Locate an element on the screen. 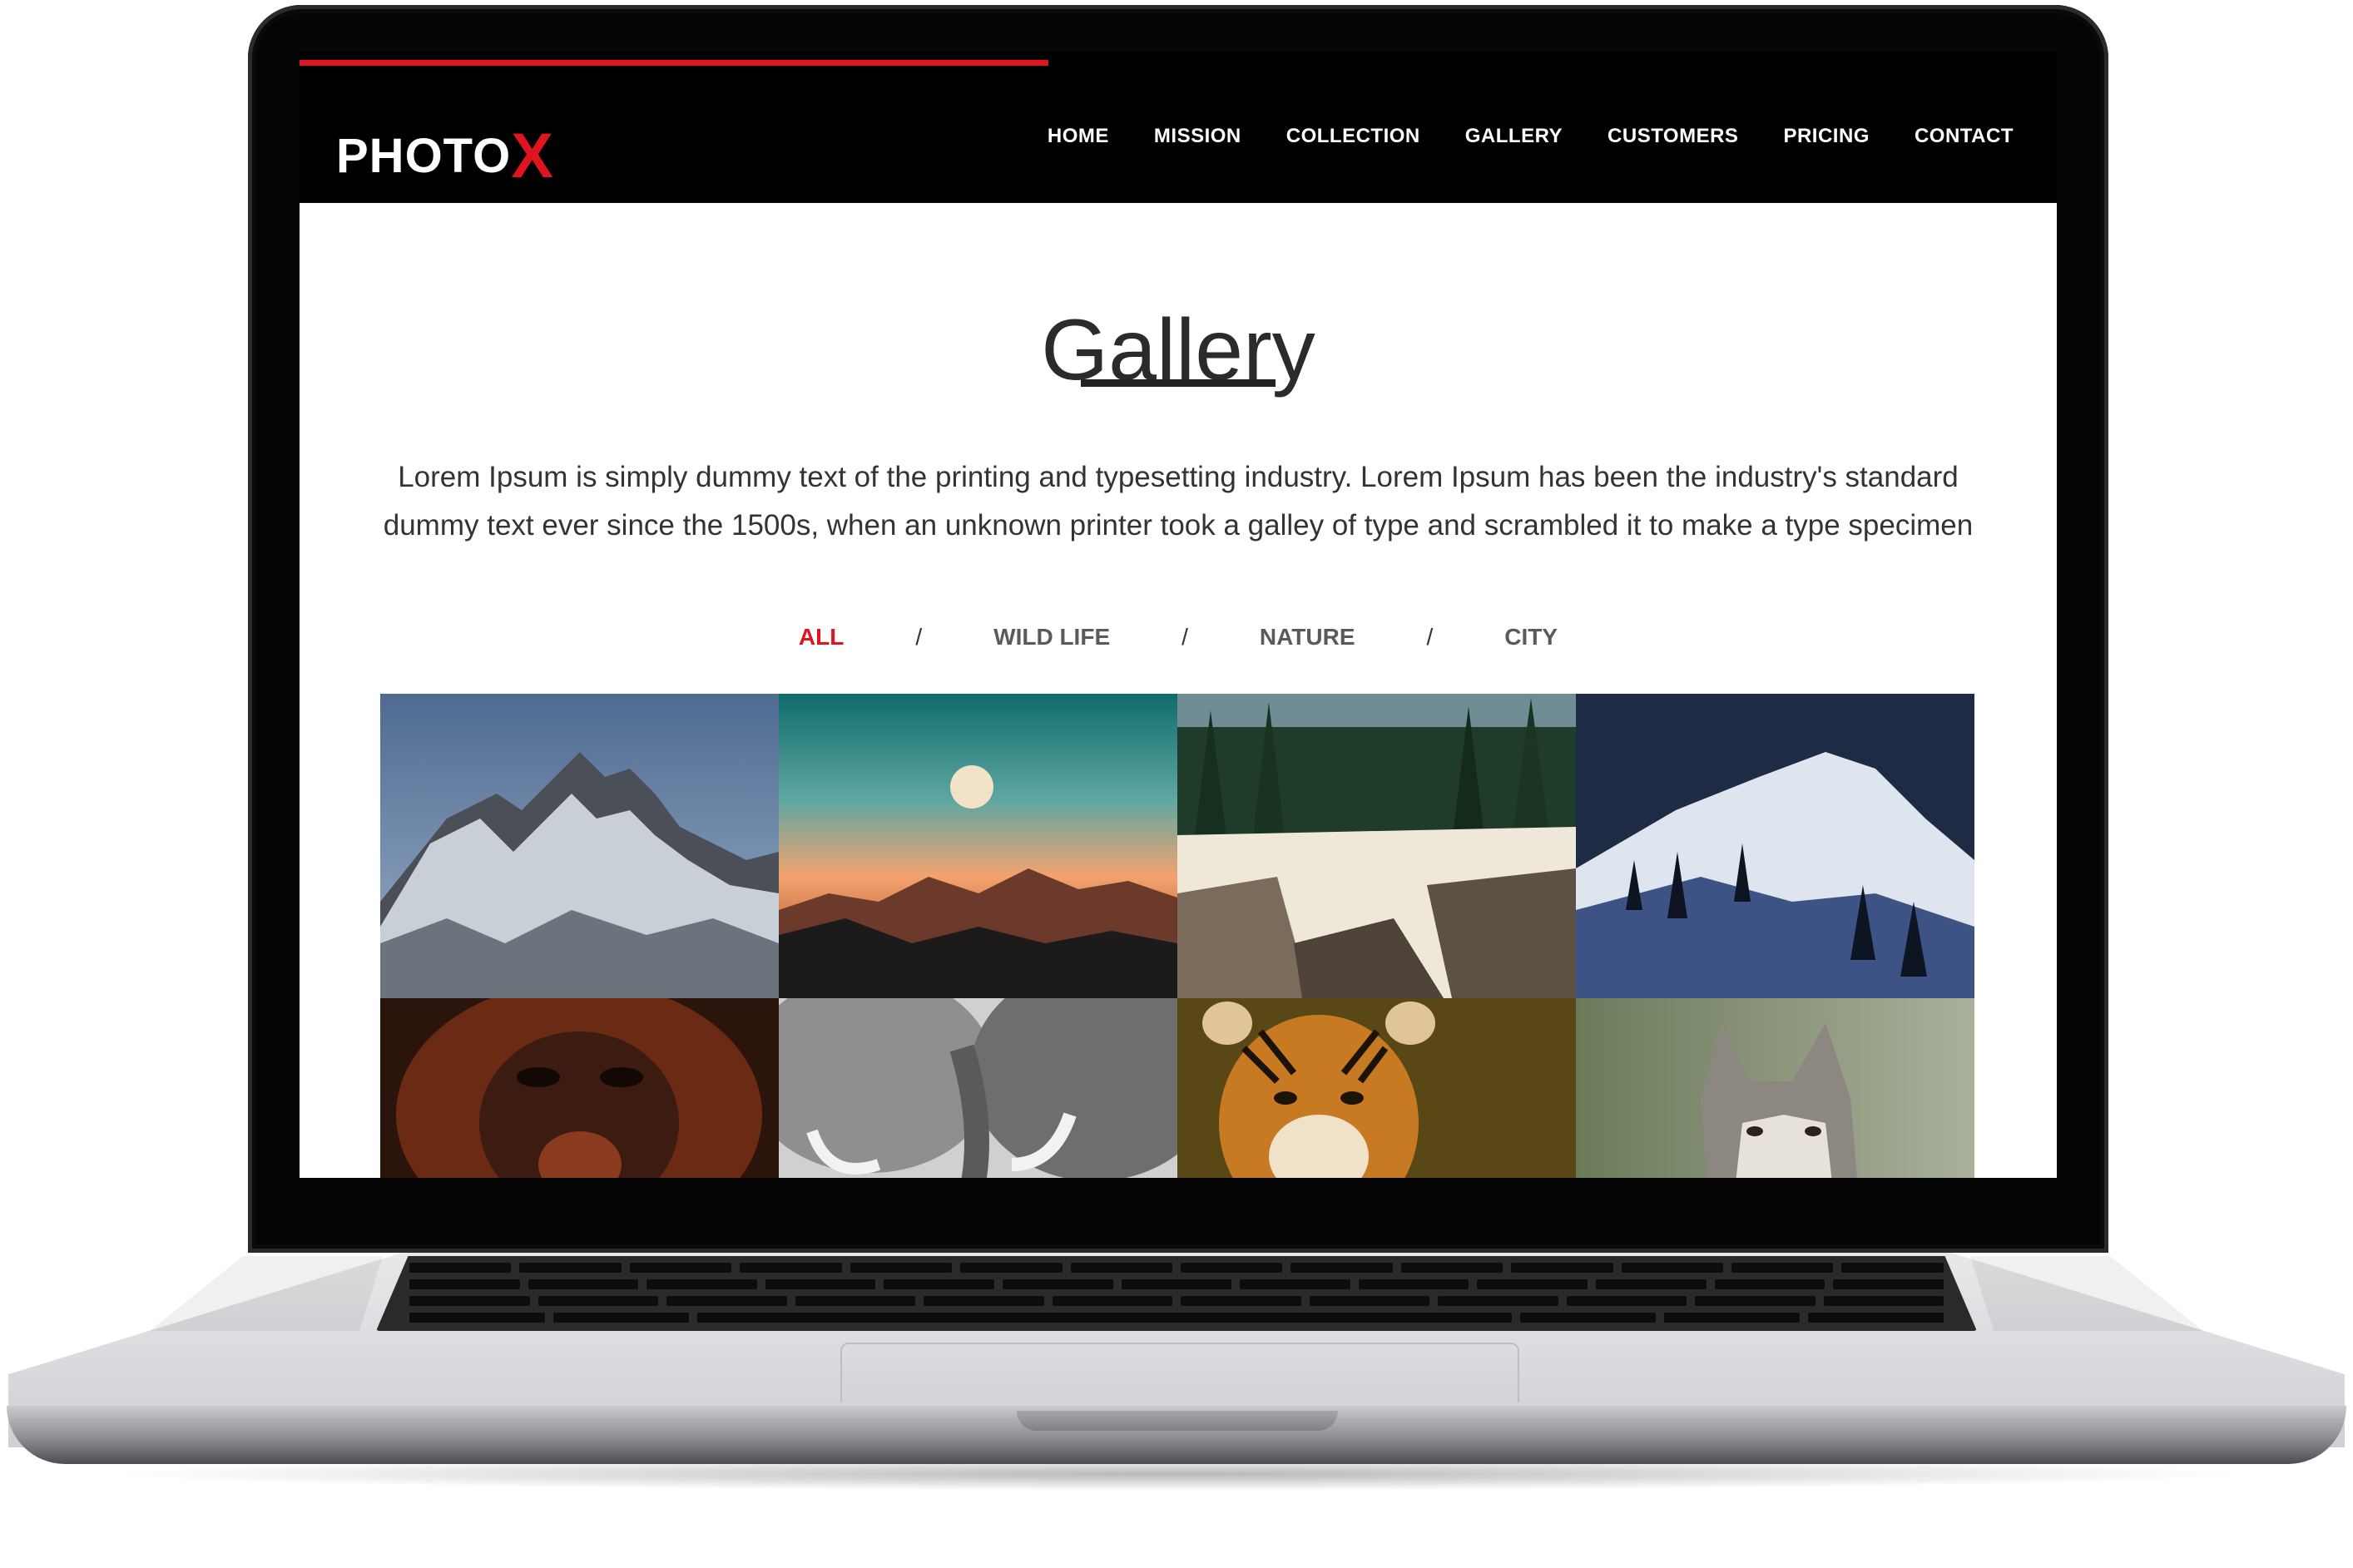 The image size is (2353, 1568). speaker-grille-right is located at coordinates (2086, 1293).